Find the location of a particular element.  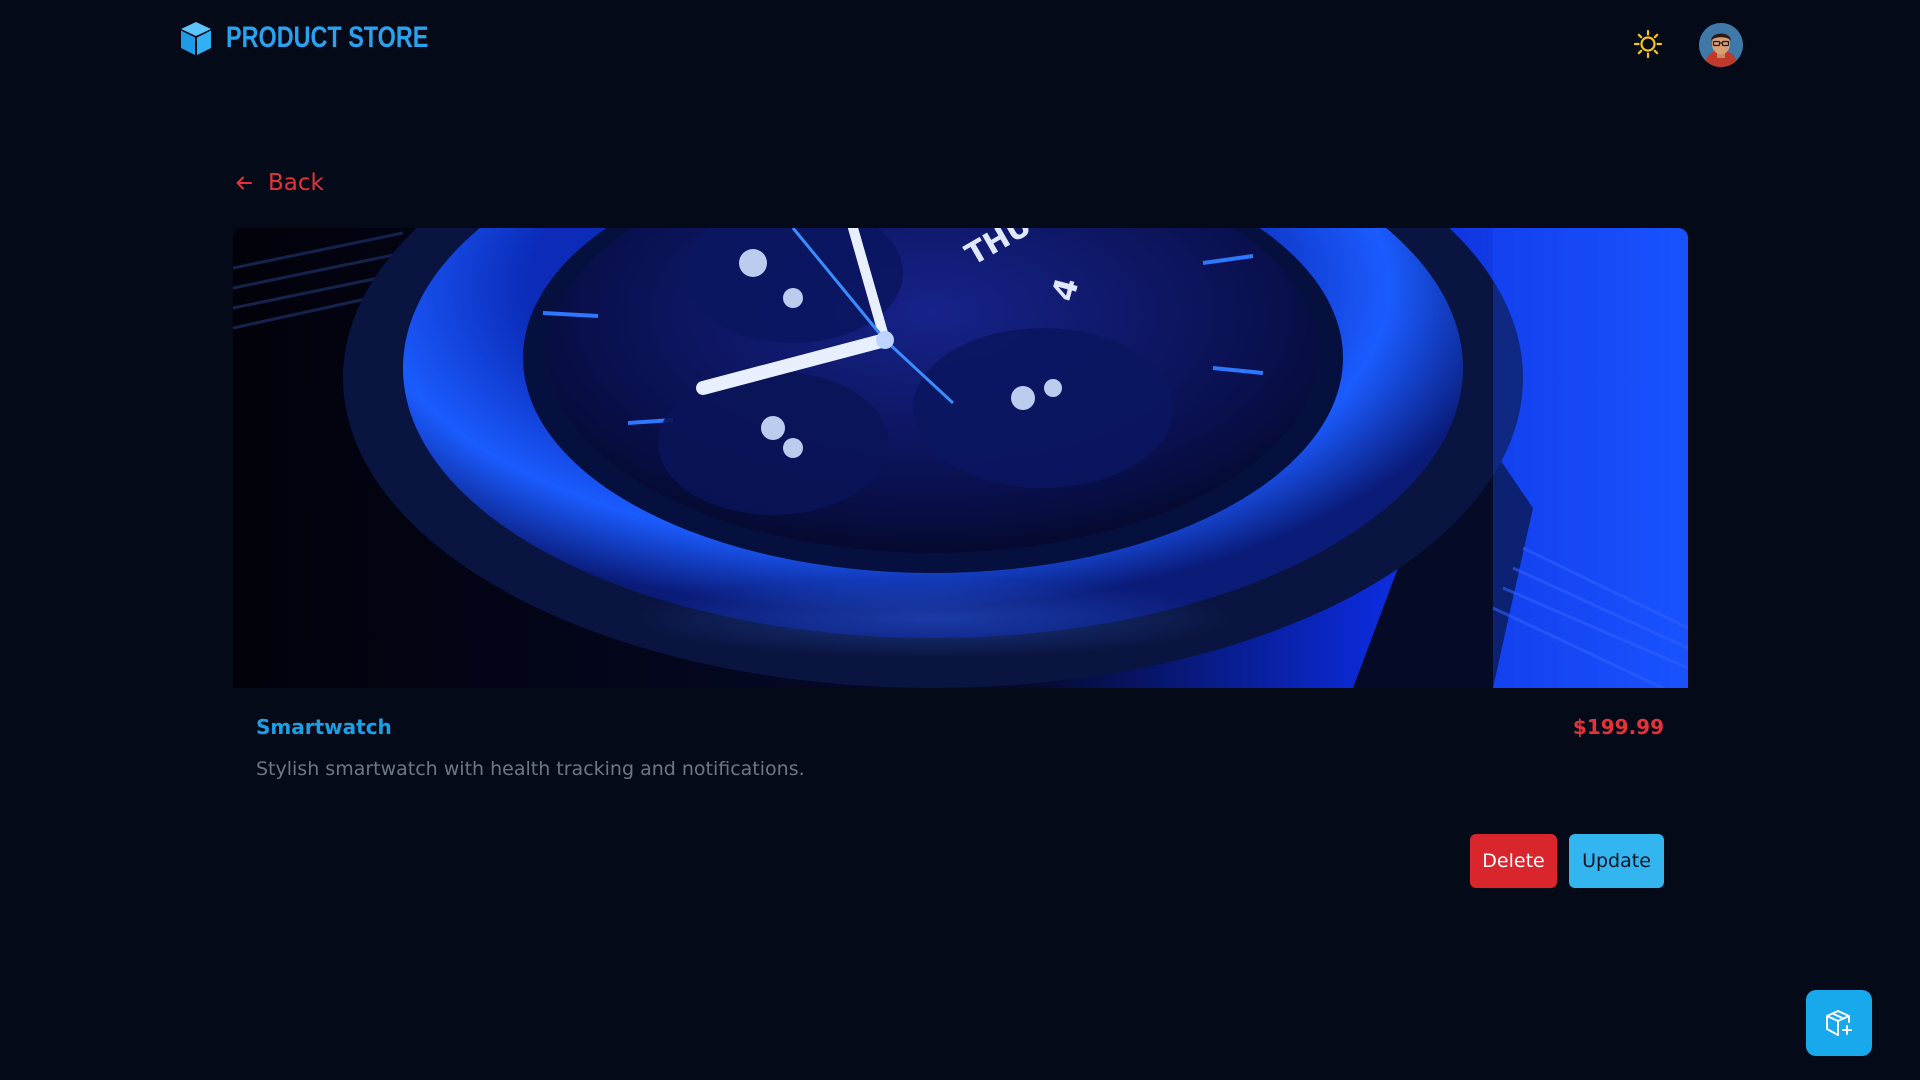

theme-toggle-button is located at coordinates (1648, 44).